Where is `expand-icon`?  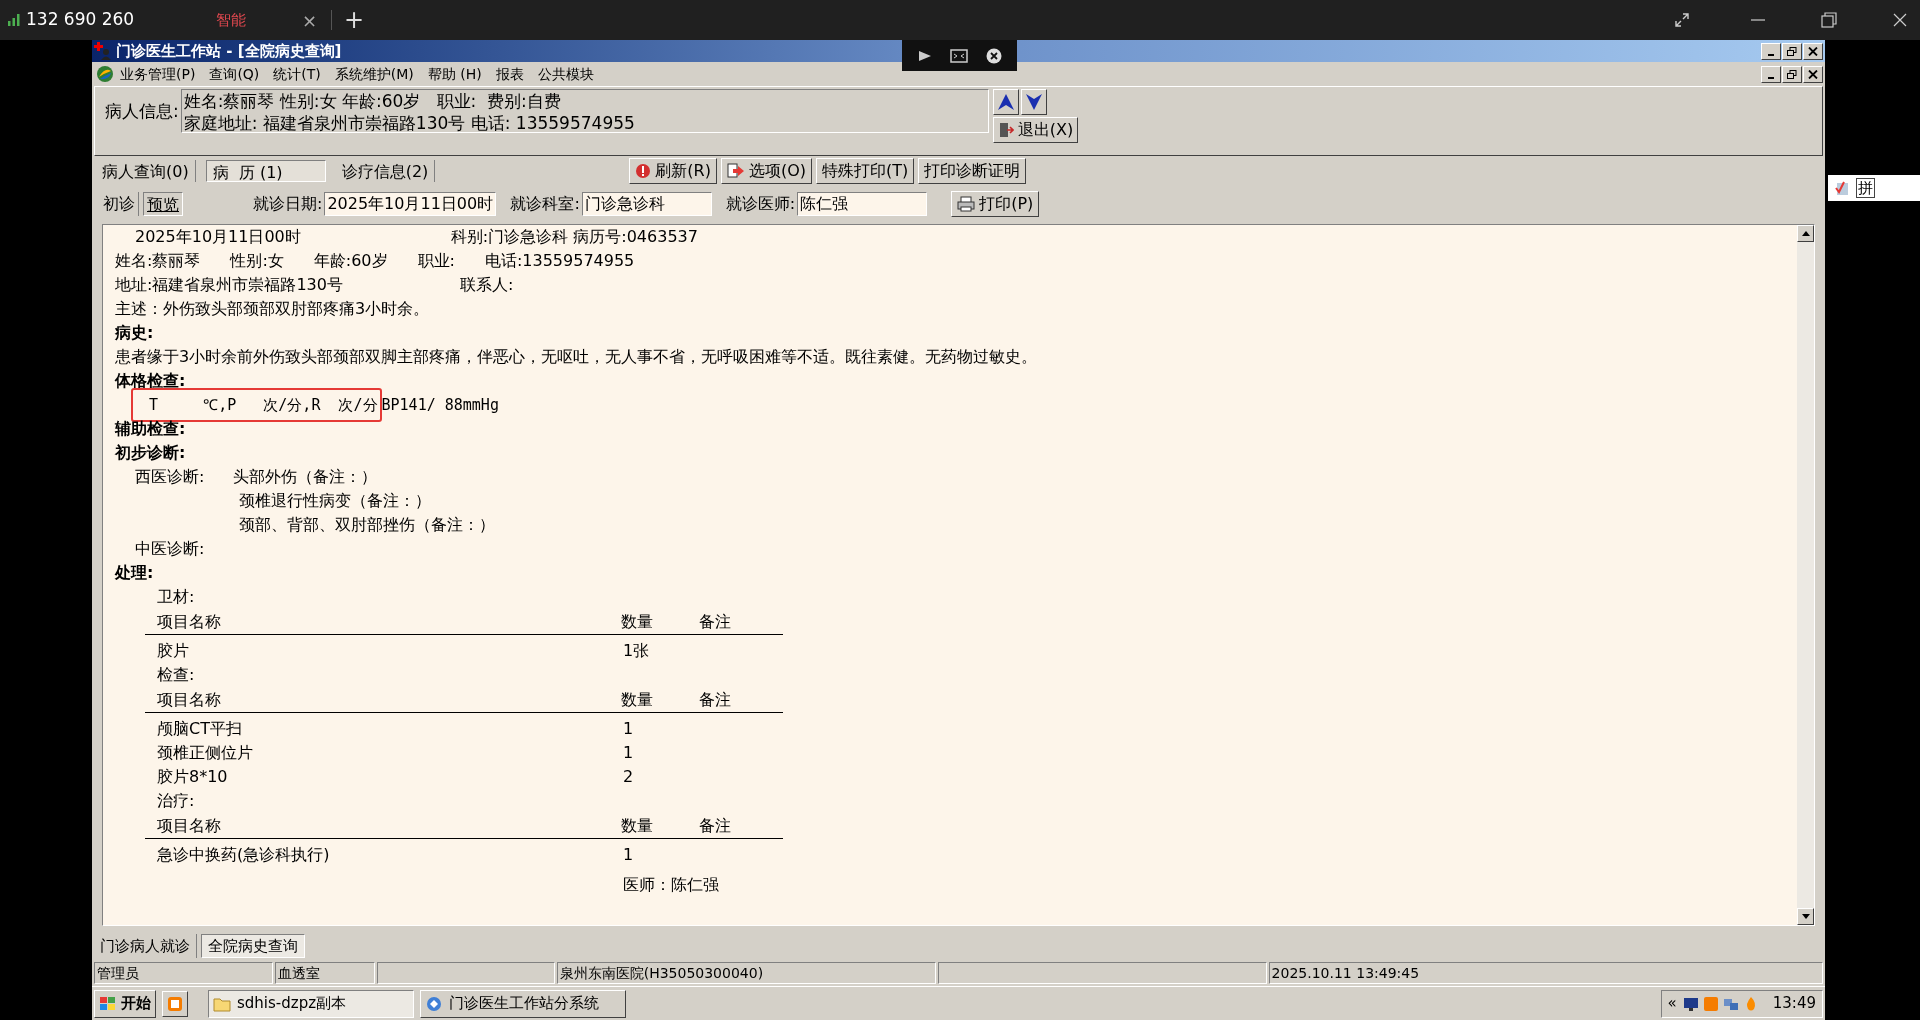
expand-icon is located at coordinates (1682, 20).